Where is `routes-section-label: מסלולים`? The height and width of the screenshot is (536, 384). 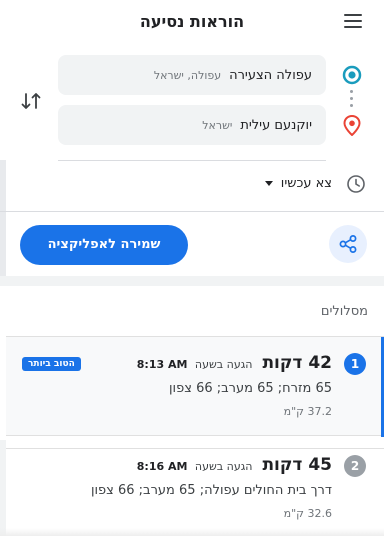
routes-section-label: מסלולים is located at coordinates (344, 311).